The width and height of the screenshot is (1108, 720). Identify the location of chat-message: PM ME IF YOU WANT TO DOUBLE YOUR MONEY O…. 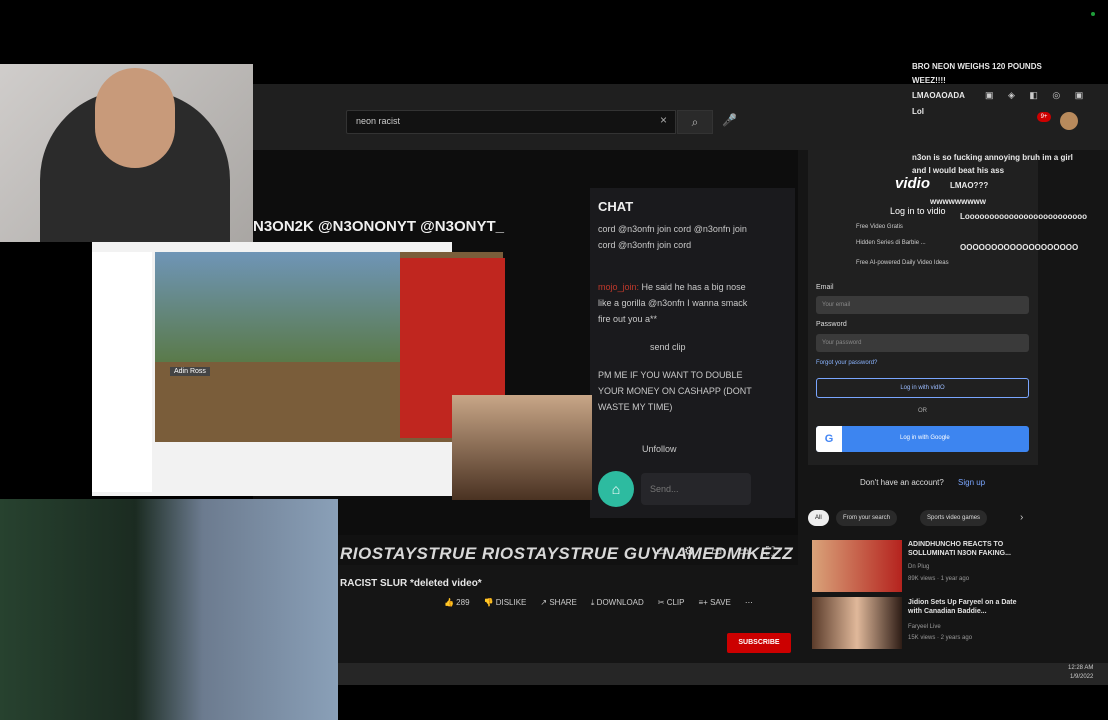
(677, 391).